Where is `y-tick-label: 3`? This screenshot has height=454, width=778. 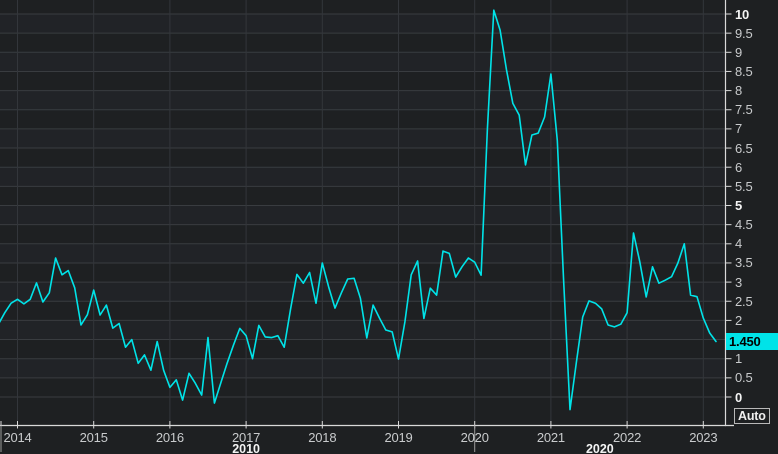 y-tick-label: 3 is located at coordinates (739, 282).